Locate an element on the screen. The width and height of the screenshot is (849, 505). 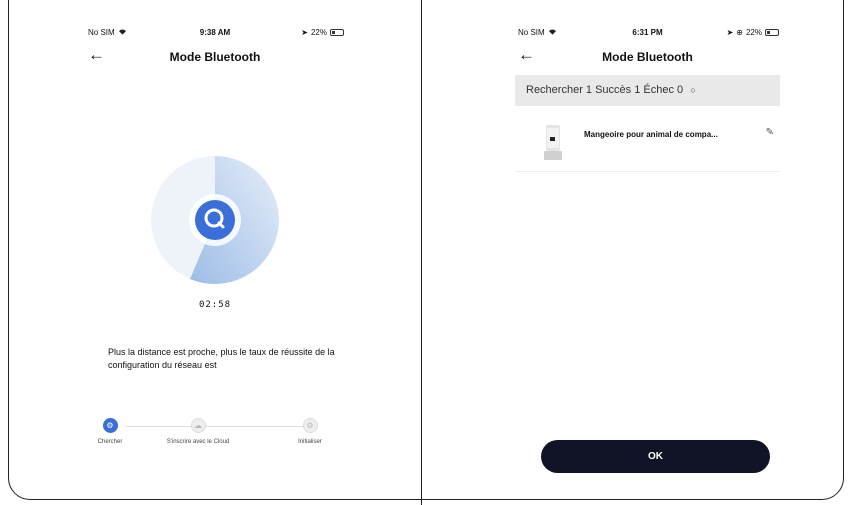
init-step-icon: ⚙ is located at coordinates (310, 425).